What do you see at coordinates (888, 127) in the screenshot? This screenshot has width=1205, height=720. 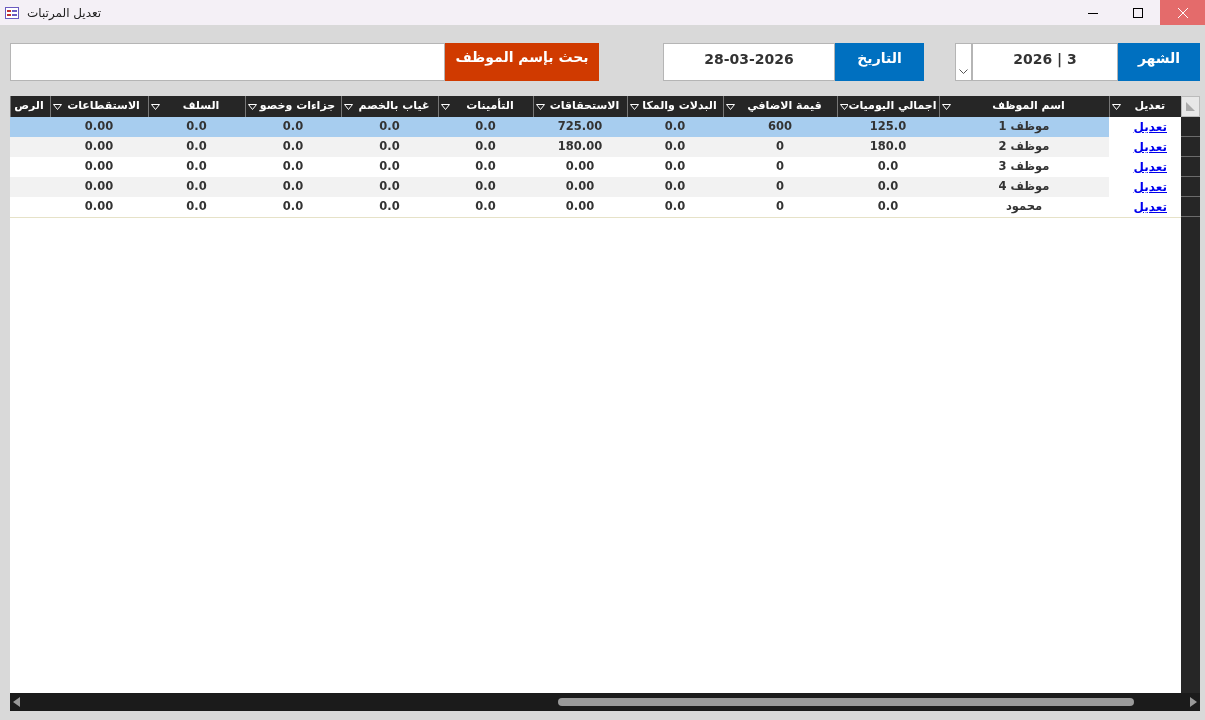 I see `table-cell: 125.0` at bounding box center [888, 127].